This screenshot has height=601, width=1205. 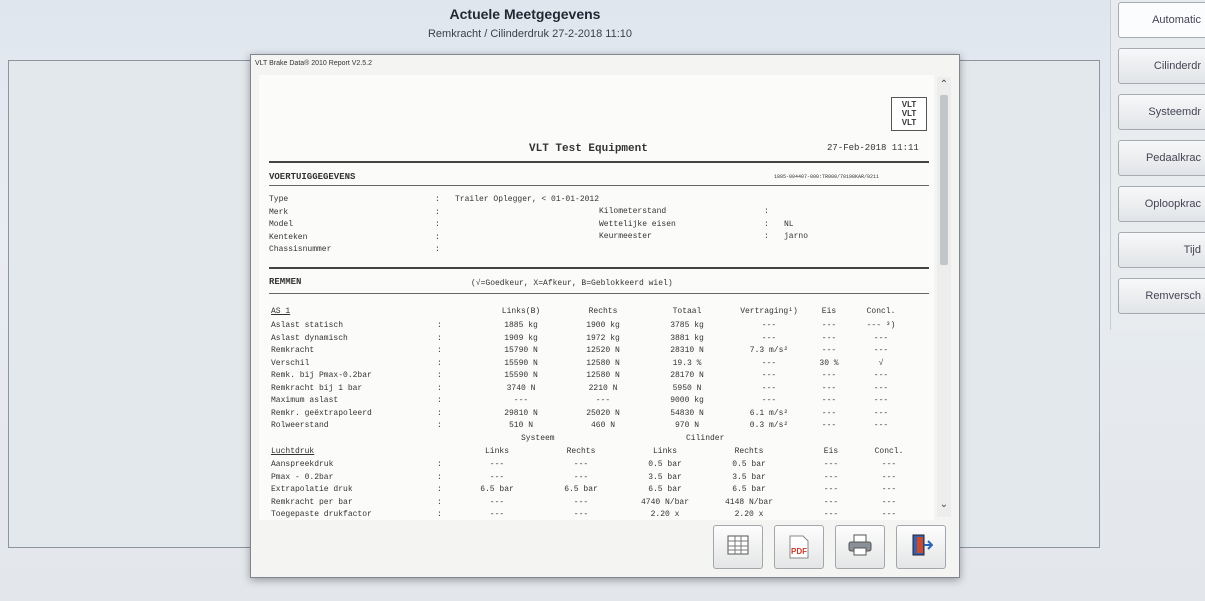 I want to click on table-row-label: Verschil, so click(x=290, y=363).